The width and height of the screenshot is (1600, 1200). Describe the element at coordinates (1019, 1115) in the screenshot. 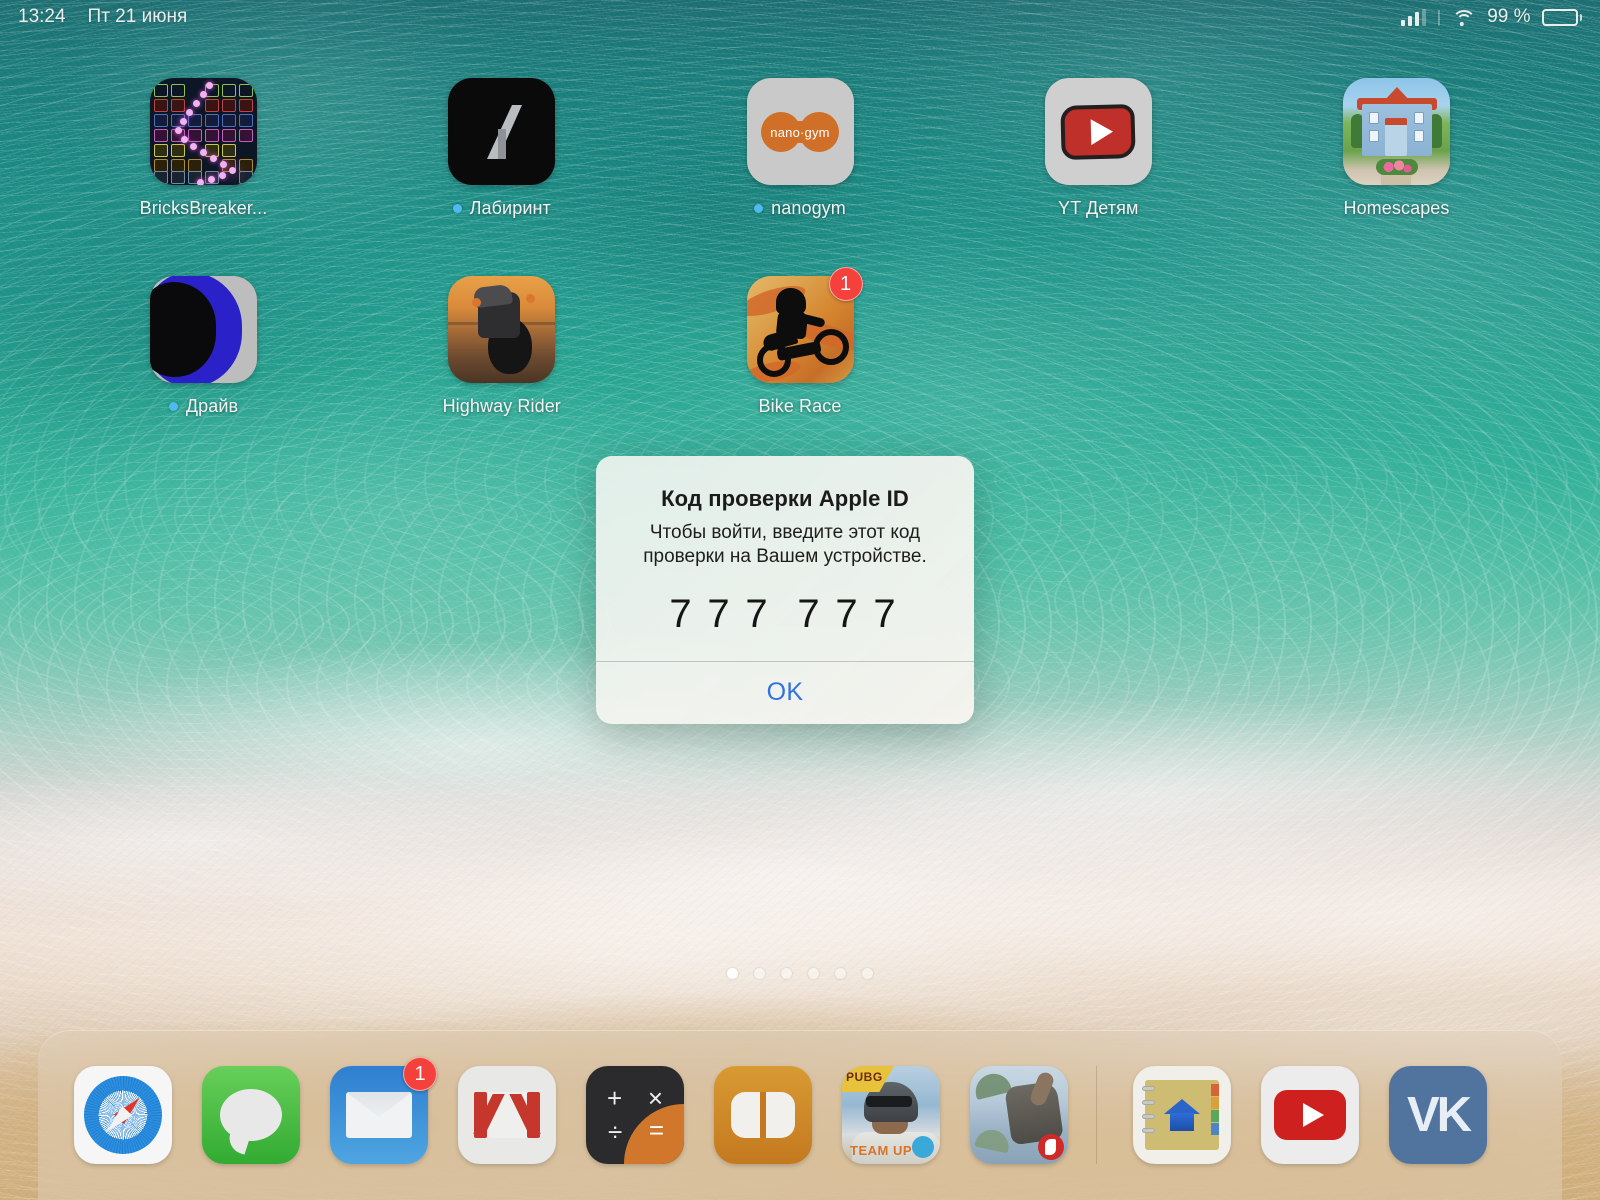

I see `dock-app-free-fire` at that location.